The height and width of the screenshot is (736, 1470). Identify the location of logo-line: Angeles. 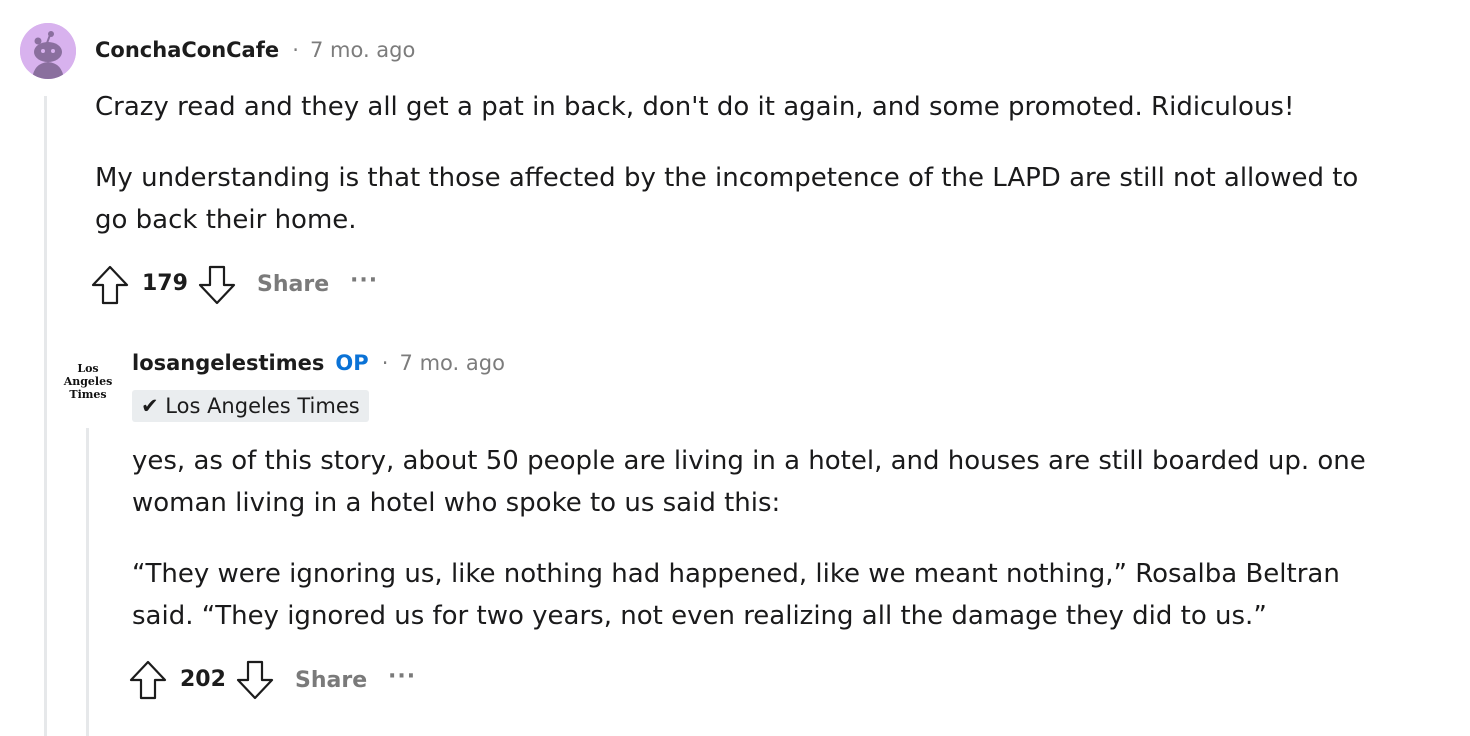
(88, 381).